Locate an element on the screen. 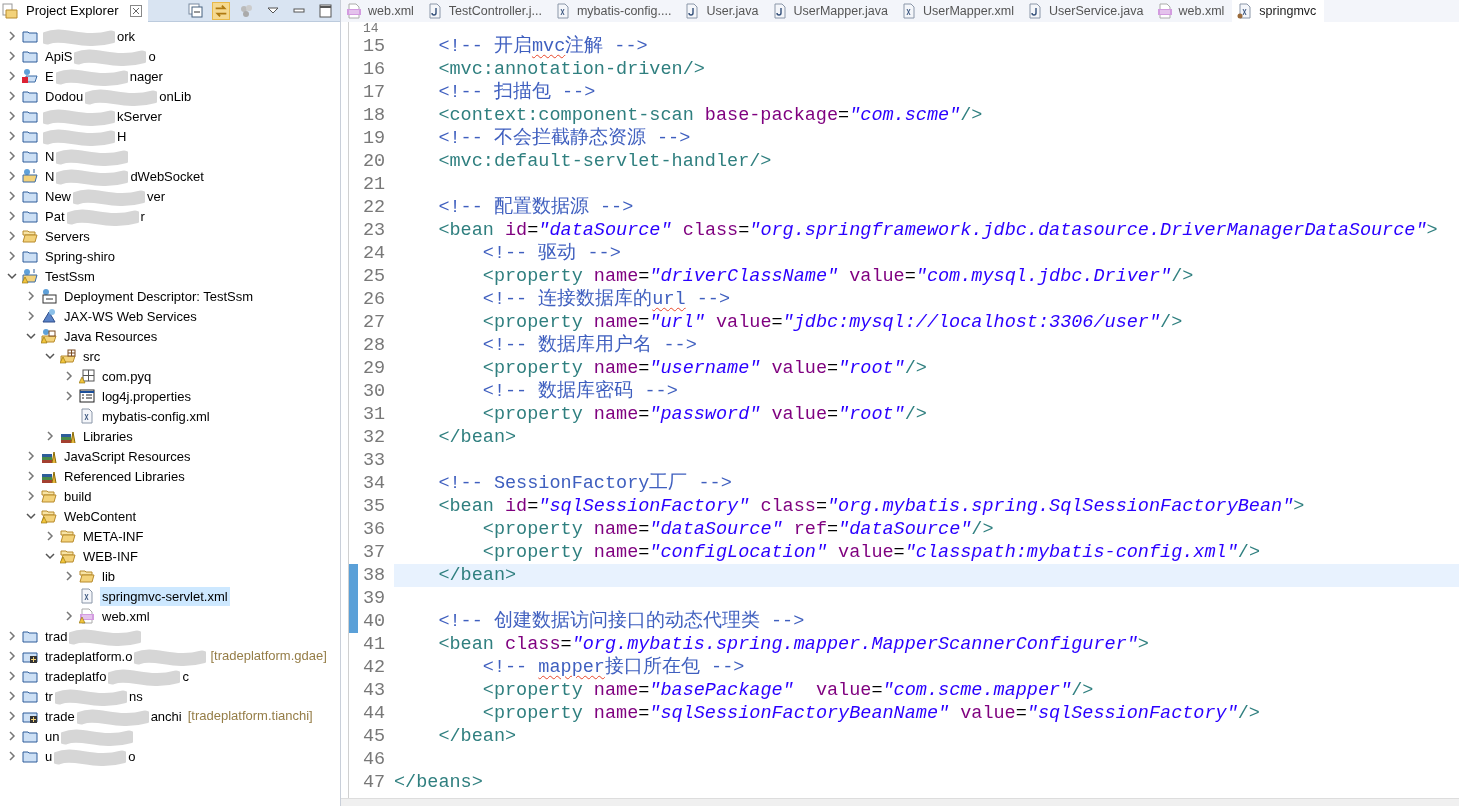  editor-tab: User.java is located at coordinates (723, 11).